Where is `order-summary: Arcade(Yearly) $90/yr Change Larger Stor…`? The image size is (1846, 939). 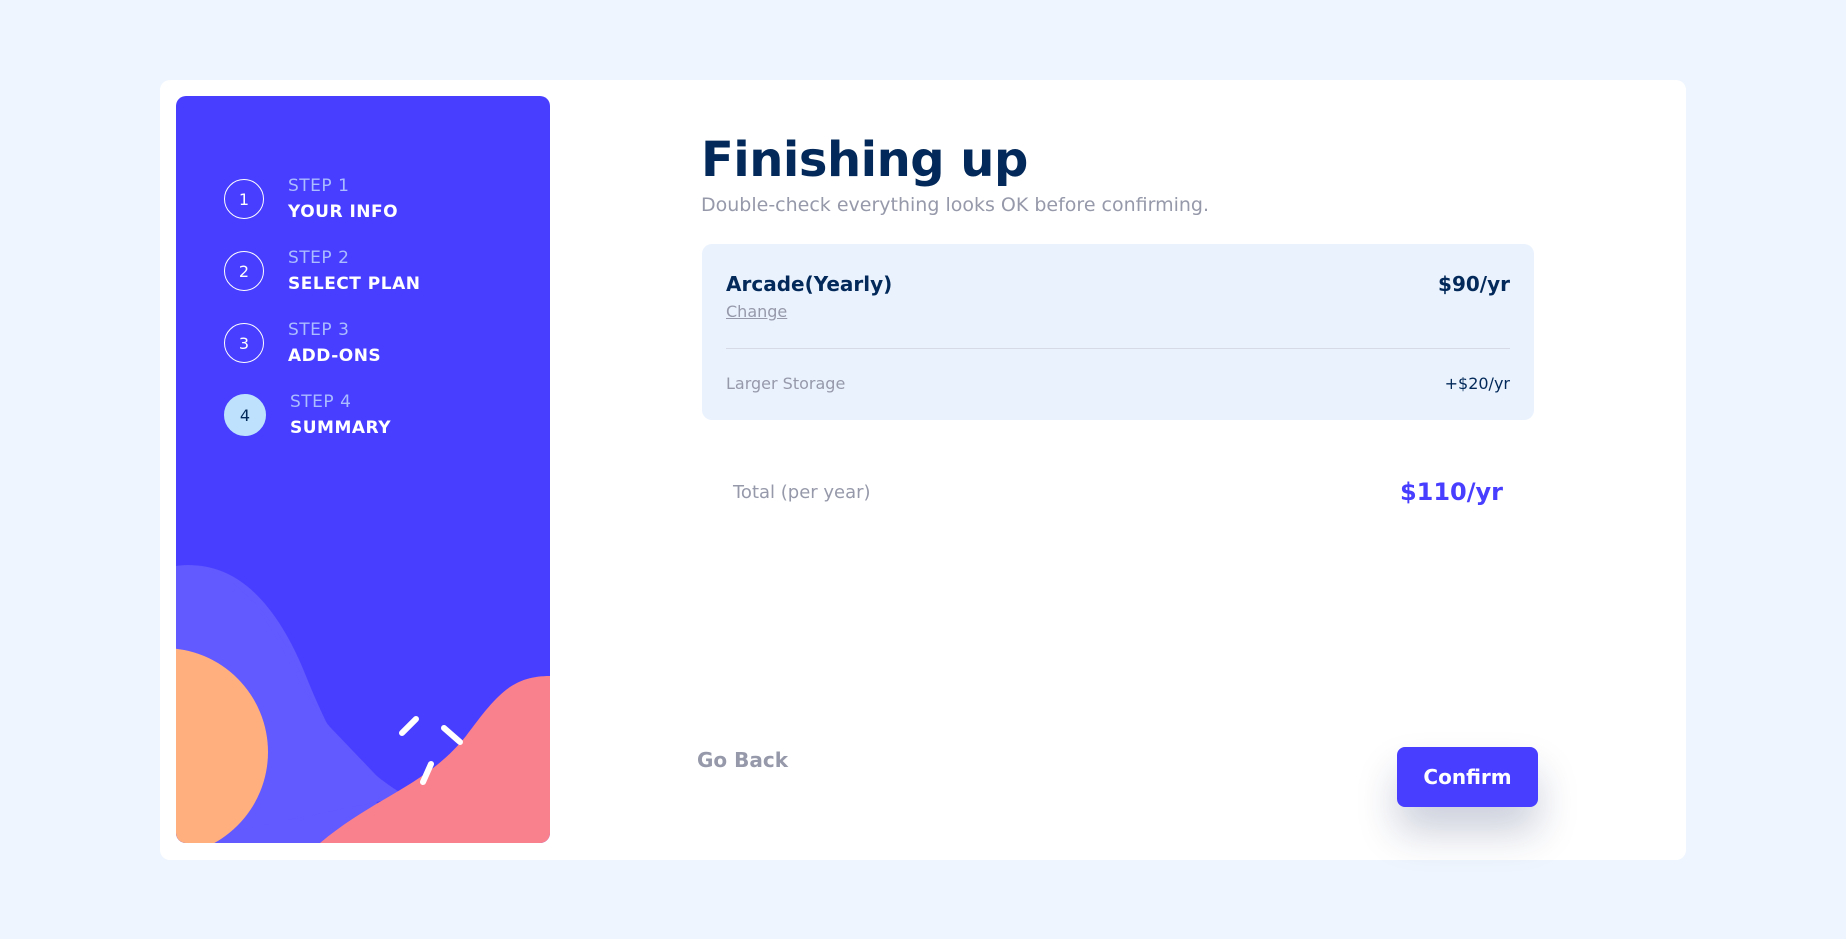
order-summary: Arcade(Yearly) $90/yr Change Larger Stor… is located at coordinates (1118, 332).